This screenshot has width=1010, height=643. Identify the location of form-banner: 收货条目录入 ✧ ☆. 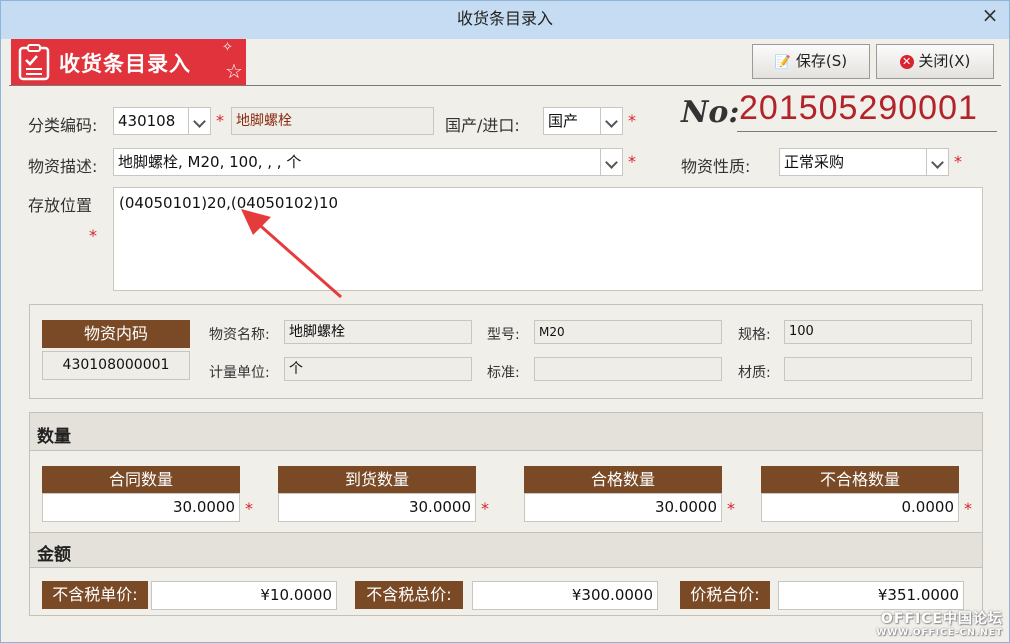
(128, 62).